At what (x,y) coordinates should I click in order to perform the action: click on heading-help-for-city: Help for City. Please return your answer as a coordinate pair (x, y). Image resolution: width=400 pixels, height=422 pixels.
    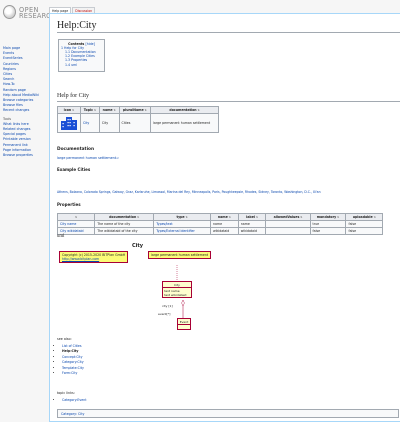
    Looking at the image, I should click on (73, 96).